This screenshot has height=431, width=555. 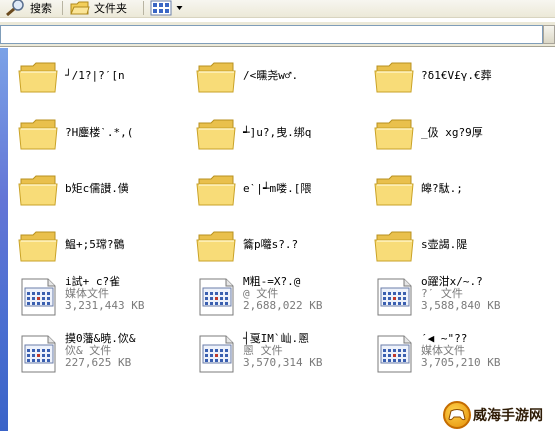 What do you see at coordinates (271, 34) in the screenshot?
I see `address-input` at bounding box center [271, 34].